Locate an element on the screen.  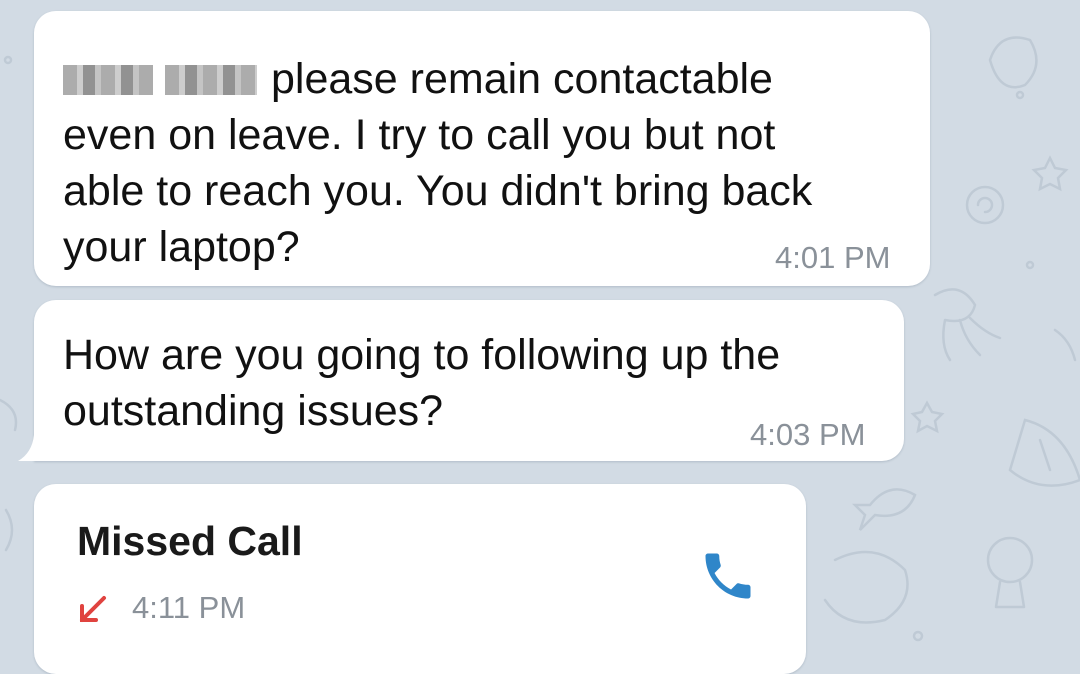
call-timestamp: 4:11 PM is located at coordinates (189, 607).